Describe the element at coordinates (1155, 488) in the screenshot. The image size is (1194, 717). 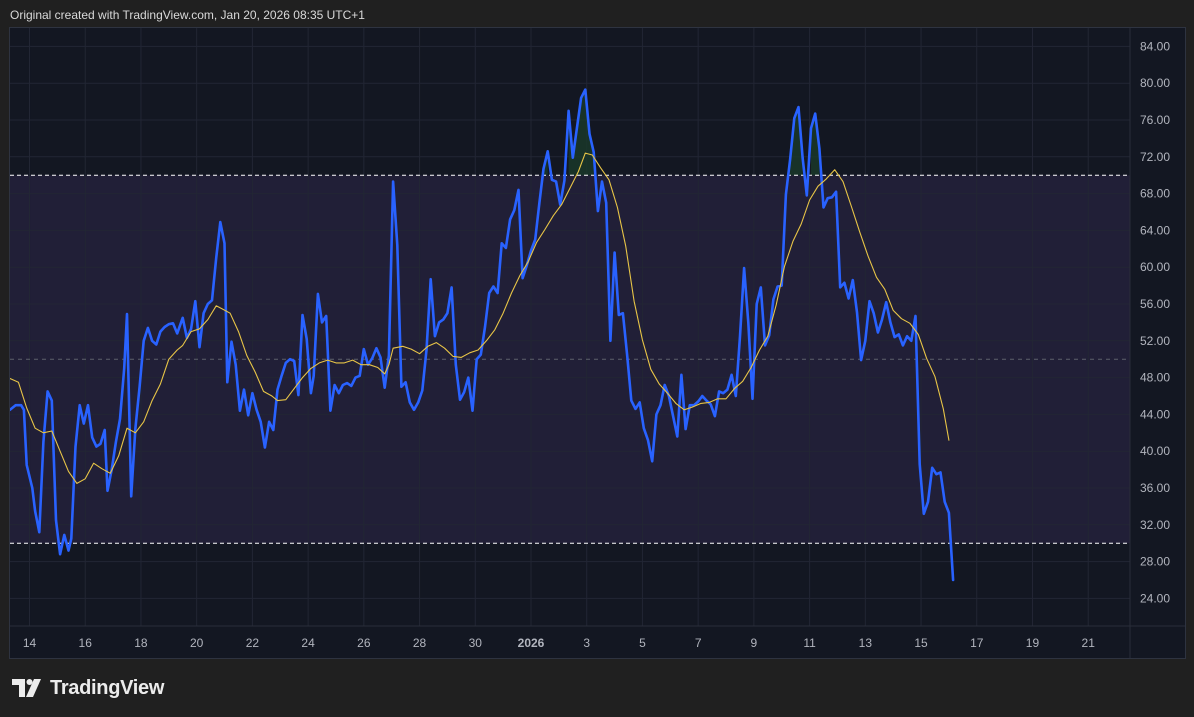
I see `y-axis-tick-label: 36.00` at that location.